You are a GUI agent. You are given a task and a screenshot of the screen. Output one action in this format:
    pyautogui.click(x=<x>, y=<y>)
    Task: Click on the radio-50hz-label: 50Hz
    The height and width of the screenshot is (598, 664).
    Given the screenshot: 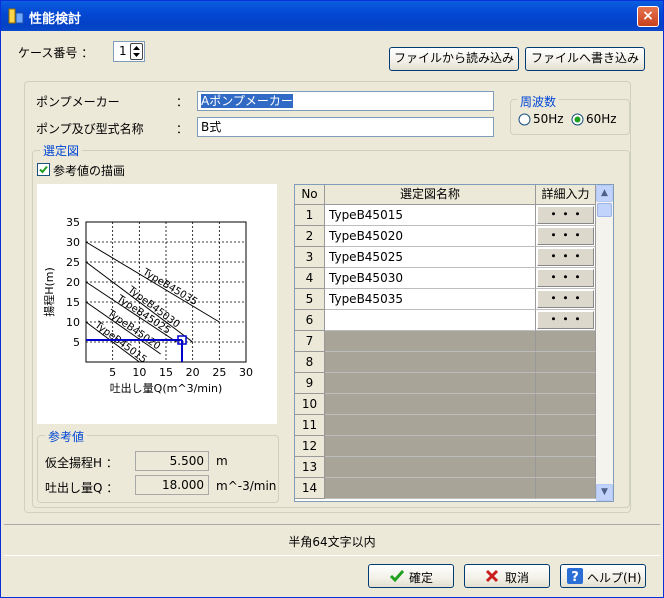 What is the action you would take?
    pyautogui.click(x=548, y=119)
    